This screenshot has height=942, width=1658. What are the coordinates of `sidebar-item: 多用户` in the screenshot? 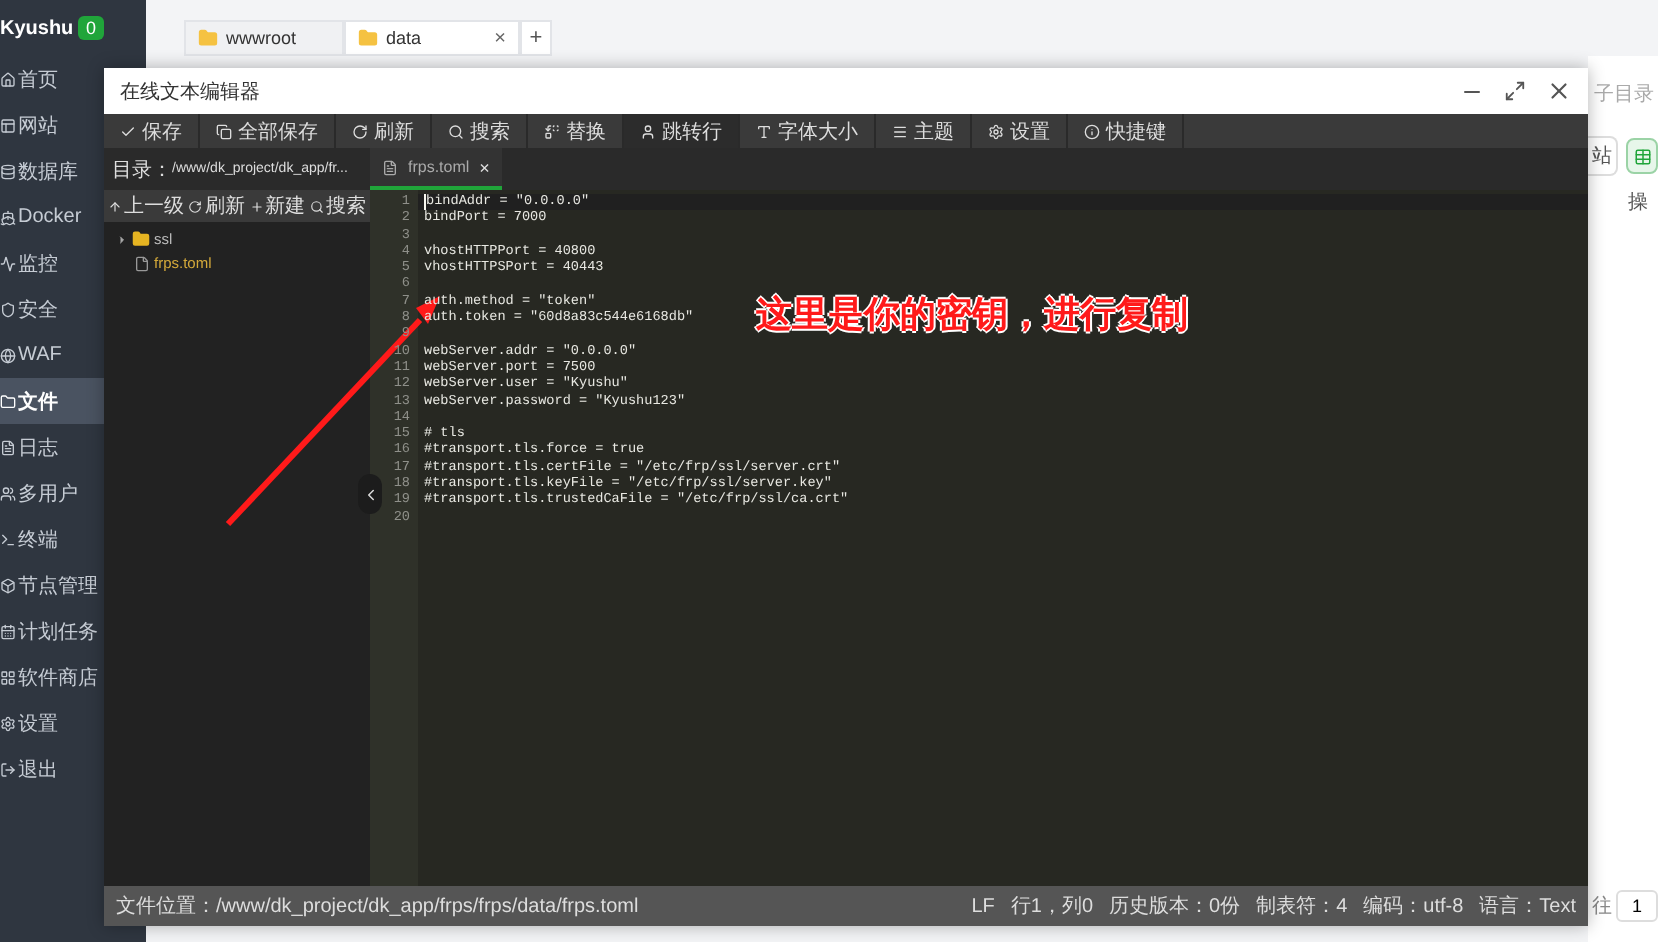 It's located at (73, 493).